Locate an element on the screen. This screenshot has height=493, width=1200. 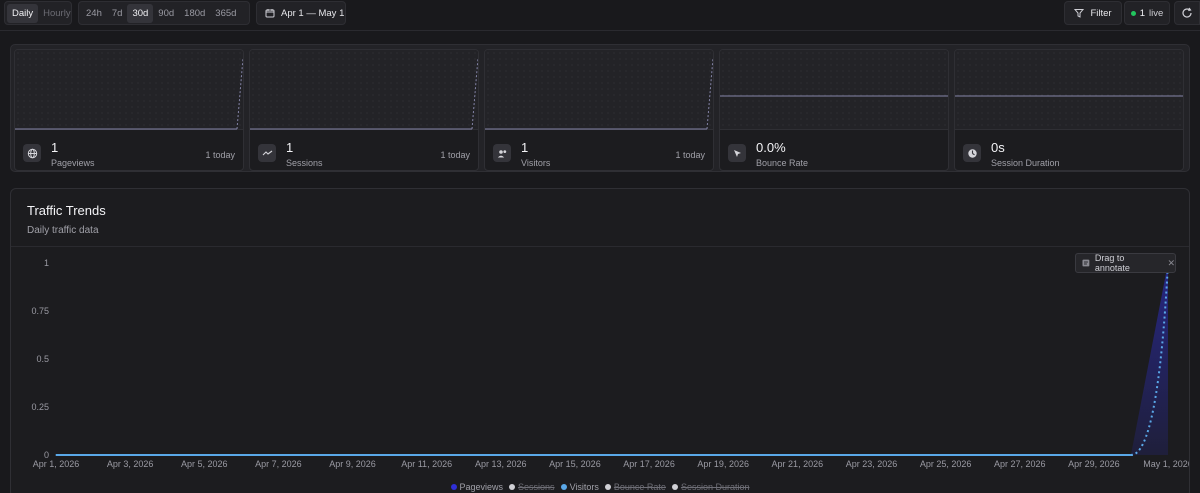
granularity-daily: Daily is located at coordinates (23, 13).